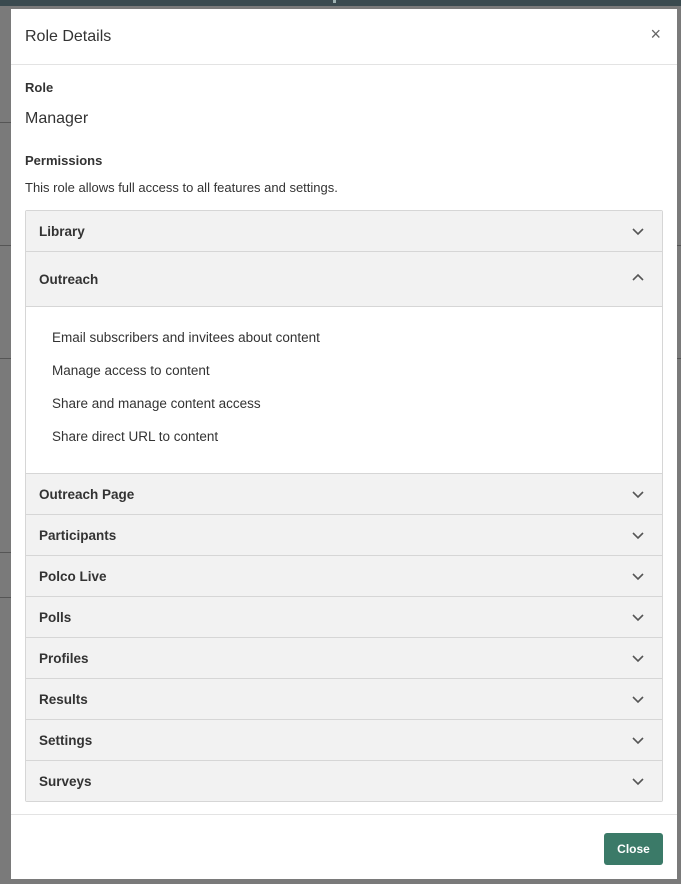 The image size is (681, 884). I want to click on accordion-header-surveys: Surveys, so click(344, 781).